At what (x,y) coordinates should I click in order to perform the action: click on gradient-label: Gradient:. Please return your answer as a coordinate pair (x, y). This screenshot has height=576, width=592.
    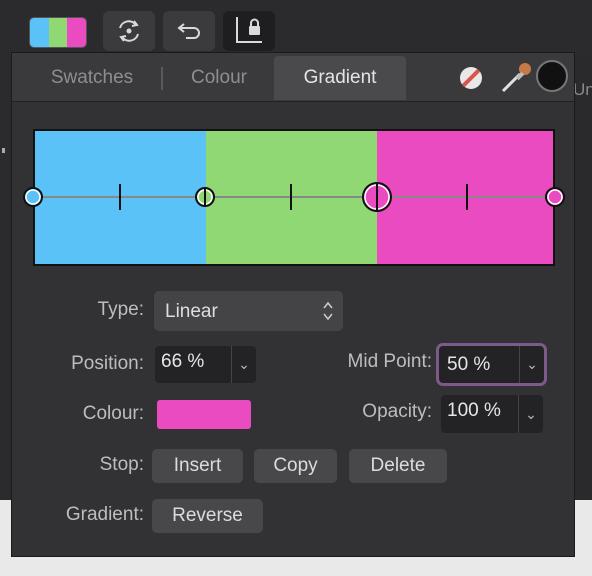
    Looking at the image, I should click on (104, 514).